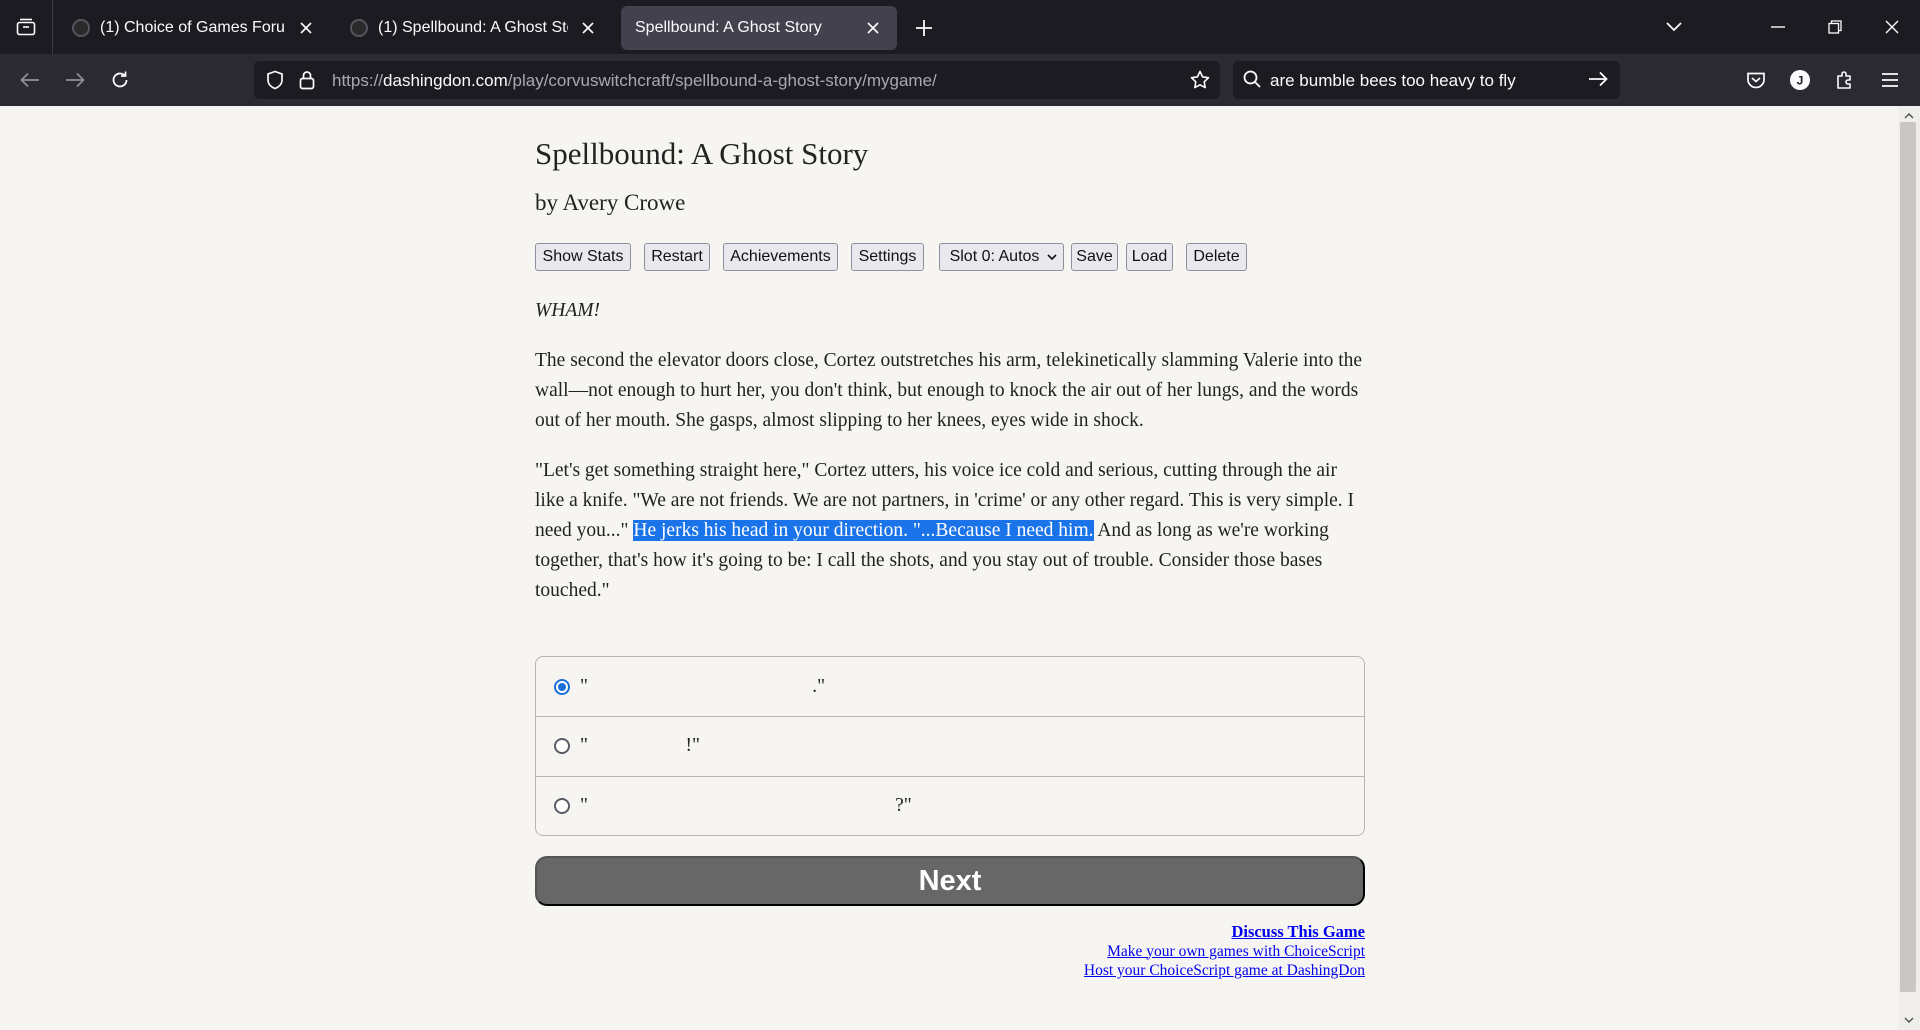 This screenshot has width=1920, height=1030. I want to click on choice-option: " ?", so click(950, 805).